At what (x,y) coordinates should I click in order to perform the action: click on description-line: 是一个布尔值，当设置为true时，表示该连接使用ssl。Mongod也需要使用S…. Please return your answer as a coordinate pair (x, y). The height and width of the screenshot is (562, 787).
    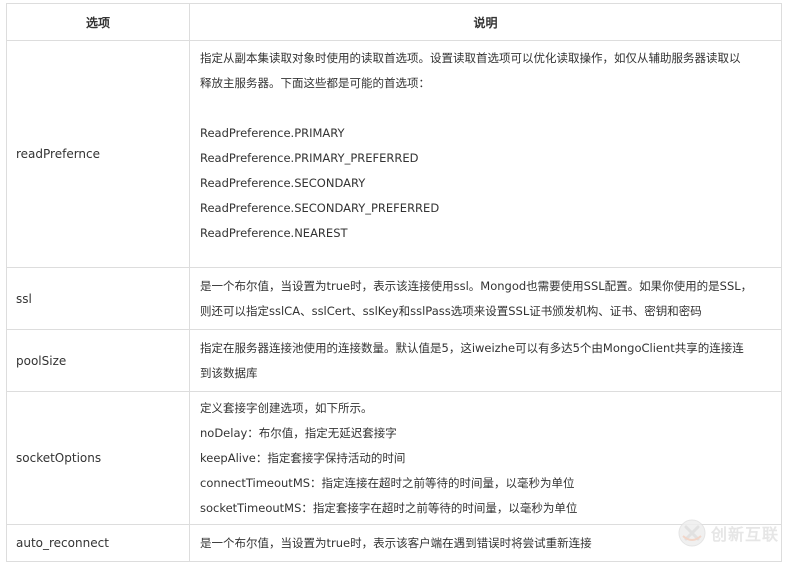
    Looking at the image, I should click on (476, 285).